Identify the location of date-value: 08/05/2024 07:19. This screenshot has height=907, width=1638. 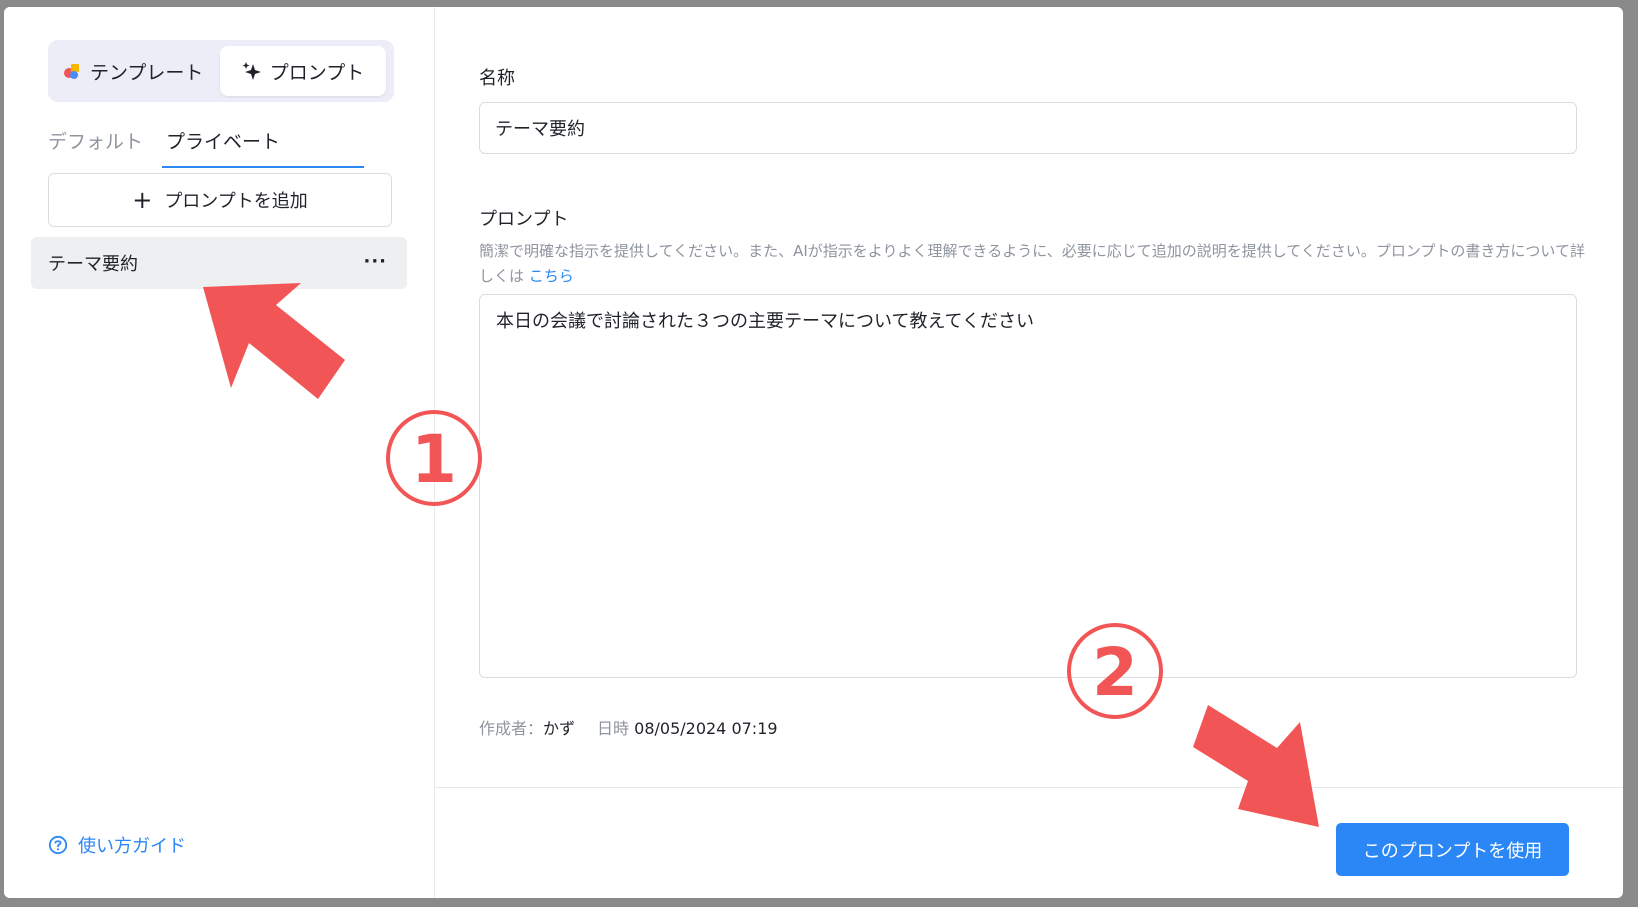
(706, 728).